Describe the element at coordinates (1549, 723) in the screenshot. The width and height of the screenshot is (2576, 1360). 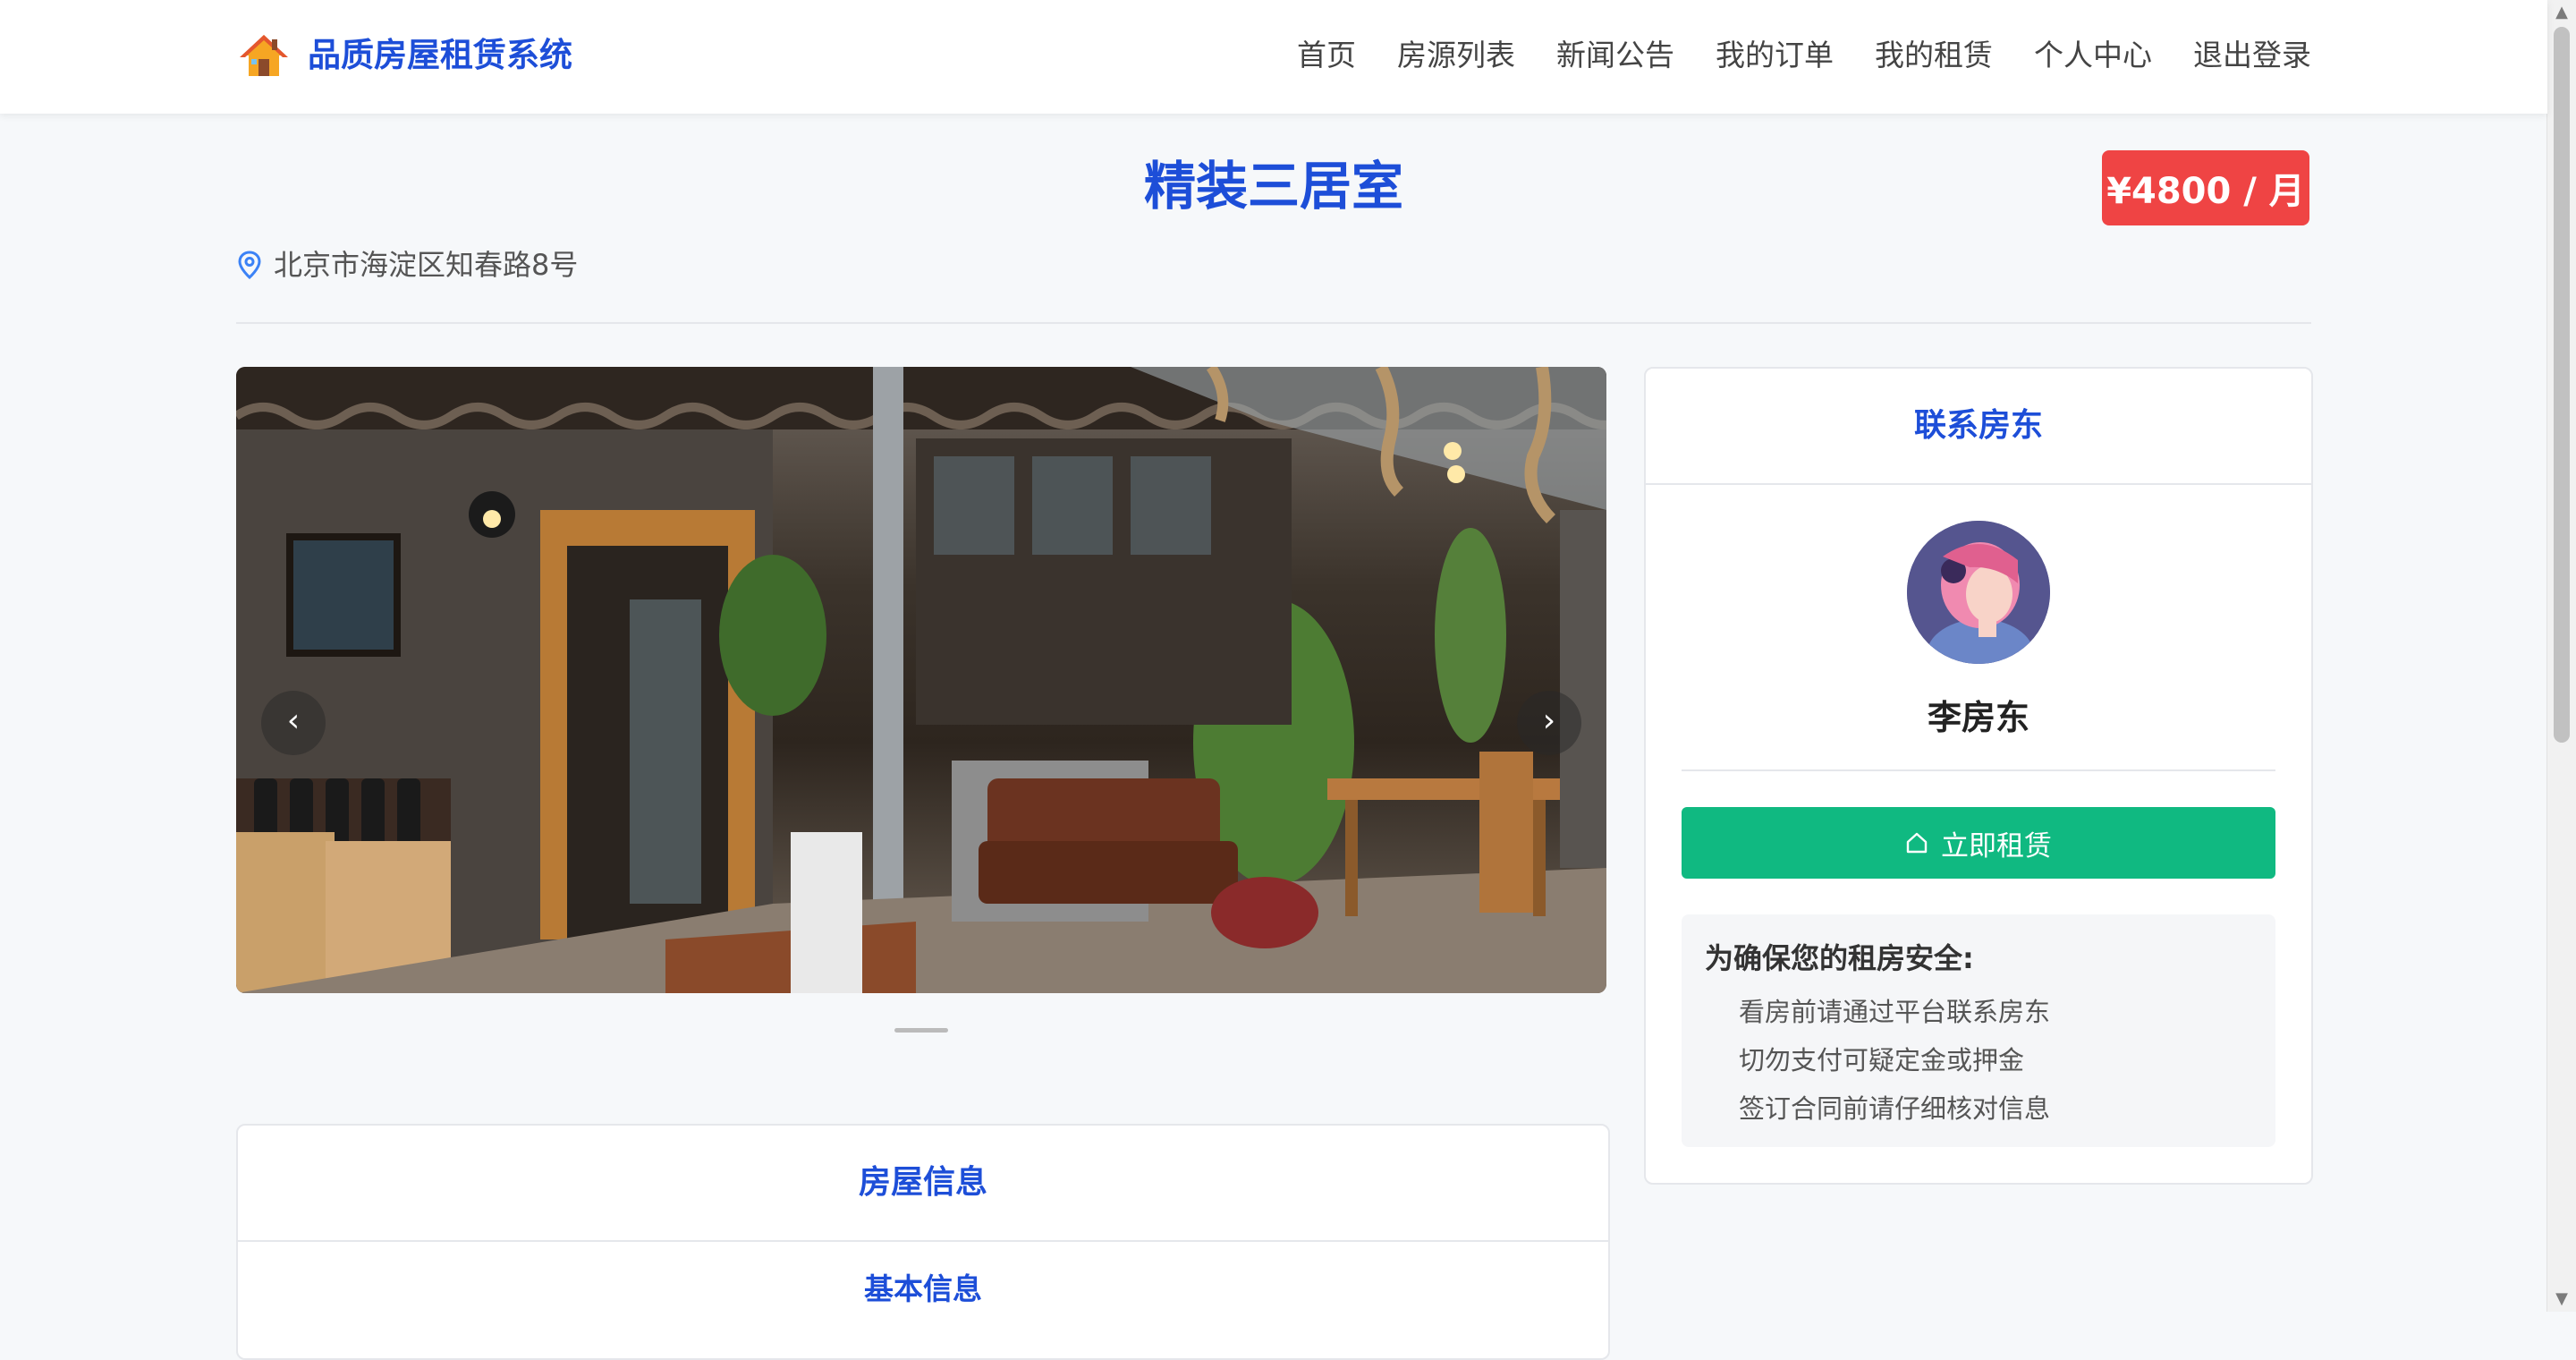
I see `carousel-next-button: ›` at that location.